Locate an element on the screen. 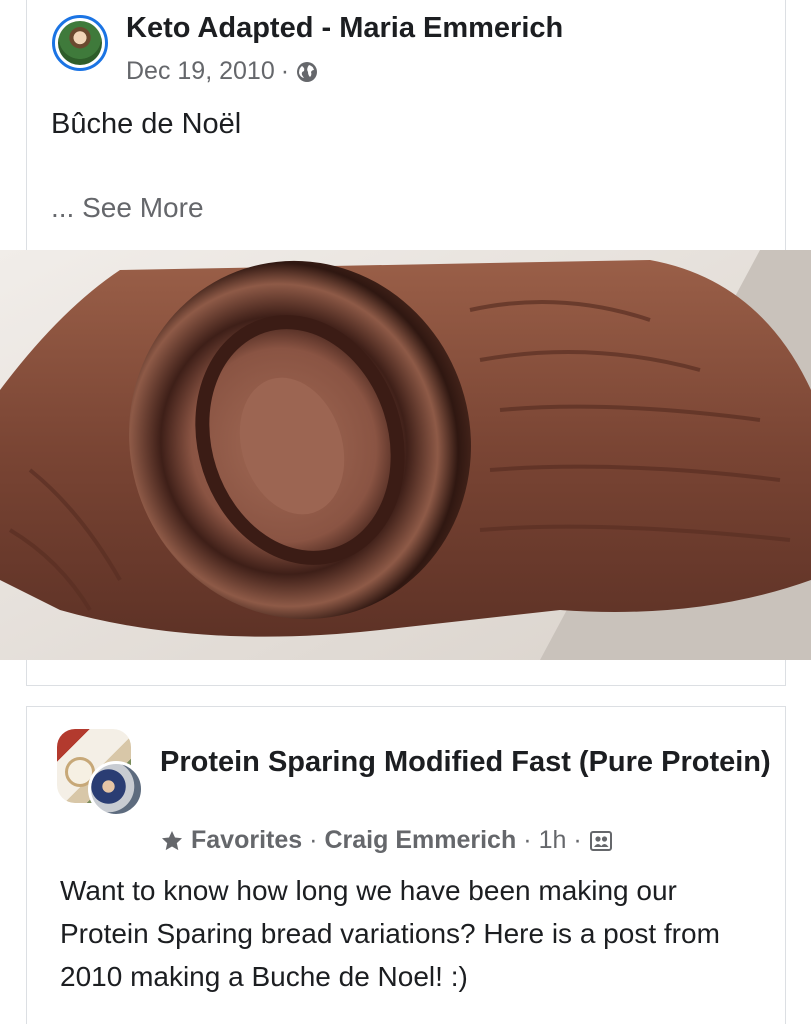 The width and height of the screenshot is (811, 1024). group-avatar-stack is located at coordinates (102, 774).